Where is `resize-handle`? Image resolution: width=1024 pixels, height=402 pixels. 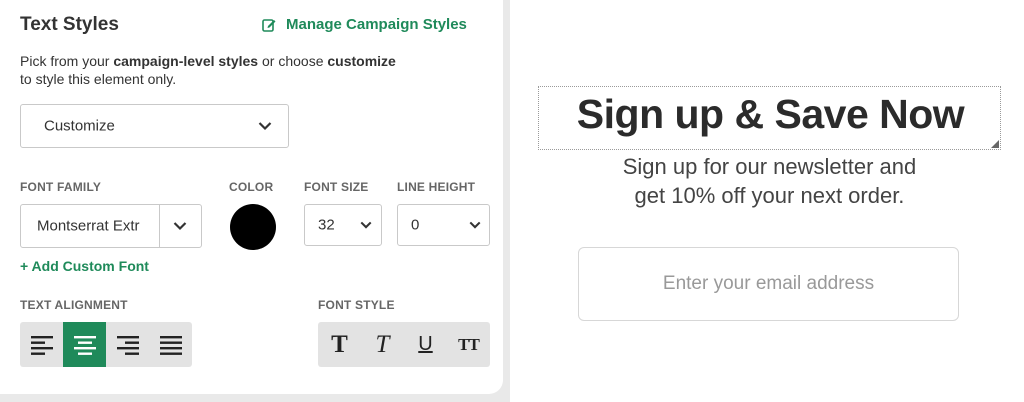 resize-handle is located at coordinates (995, 144).